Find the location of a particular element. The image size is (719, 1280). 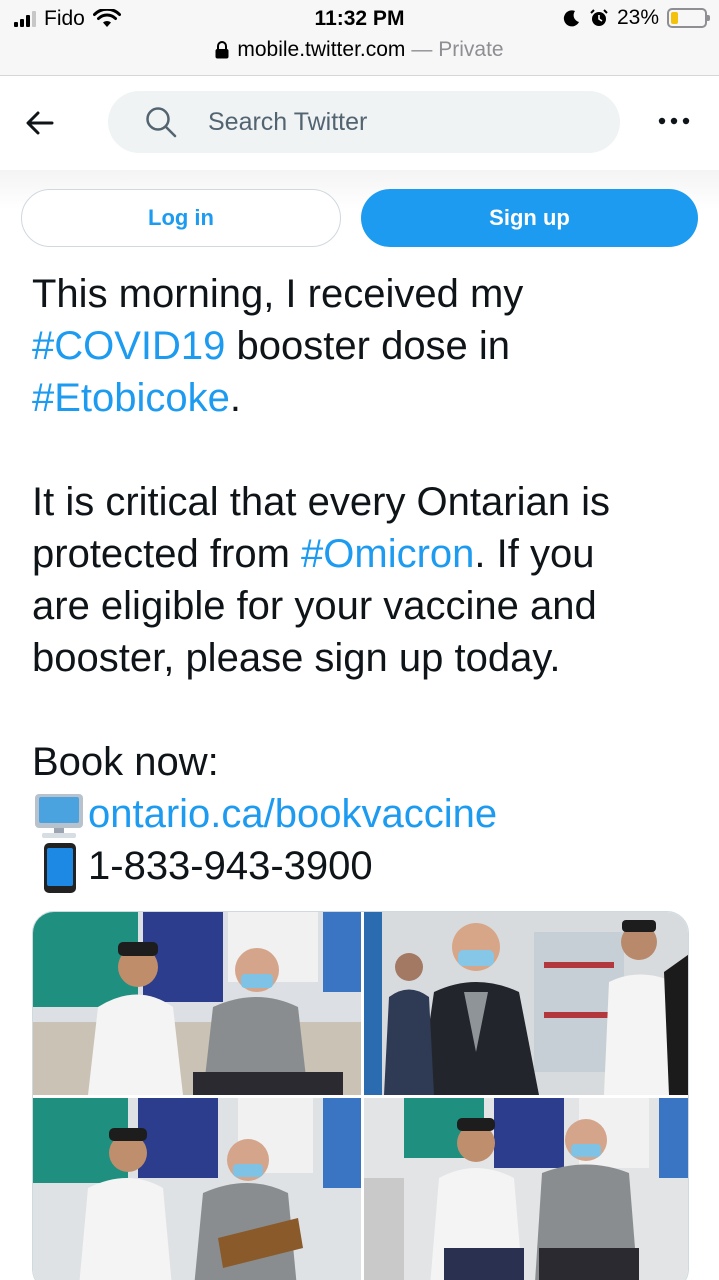

tweet-line: 1-833-943-3900 is located at coordinates (367, 867).